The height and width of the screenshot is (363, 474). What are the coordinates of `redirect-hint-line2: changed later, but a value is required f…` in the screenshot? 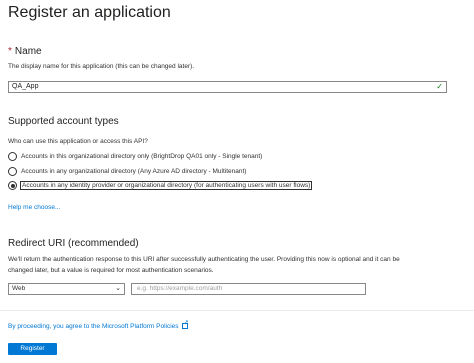 It's located at (111, 270).